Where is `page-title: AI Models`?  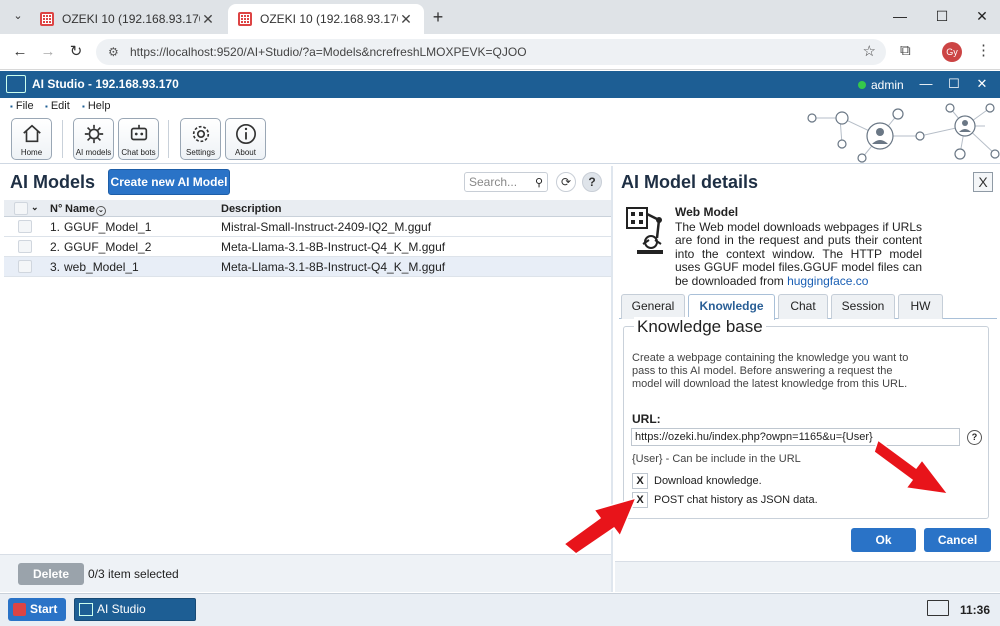 page-title: AI Models is located at coordinates (53, 182).